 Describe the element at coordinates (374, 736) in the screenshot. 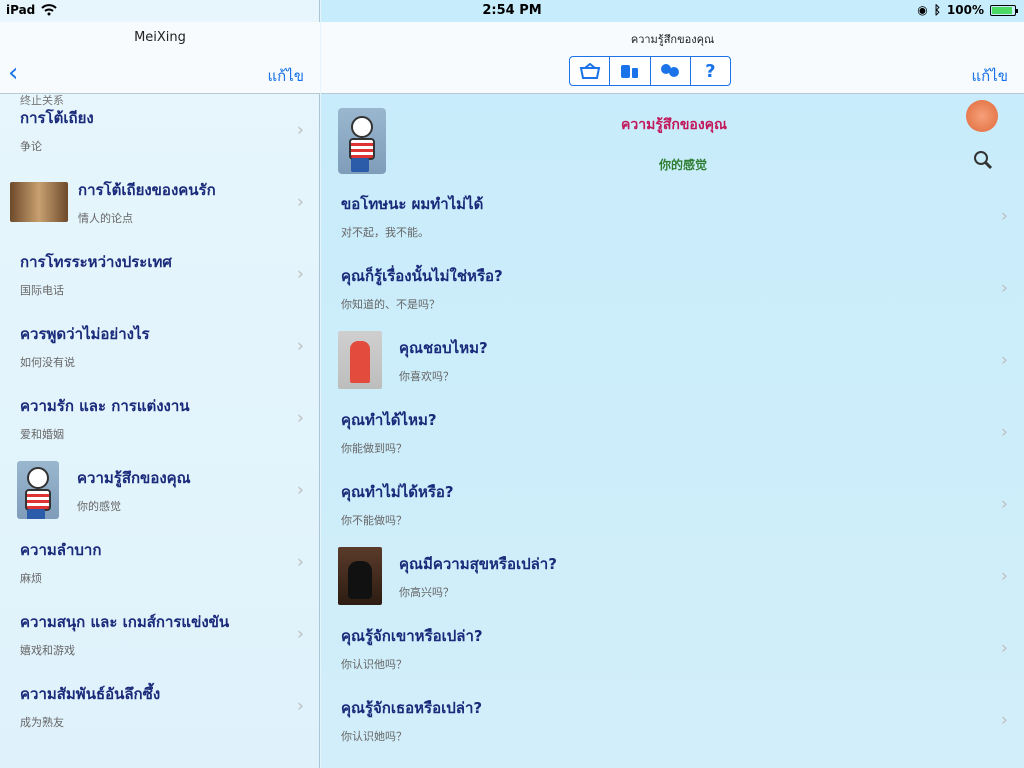

I see `item-subtitle: 你认识她吗？` at that location.